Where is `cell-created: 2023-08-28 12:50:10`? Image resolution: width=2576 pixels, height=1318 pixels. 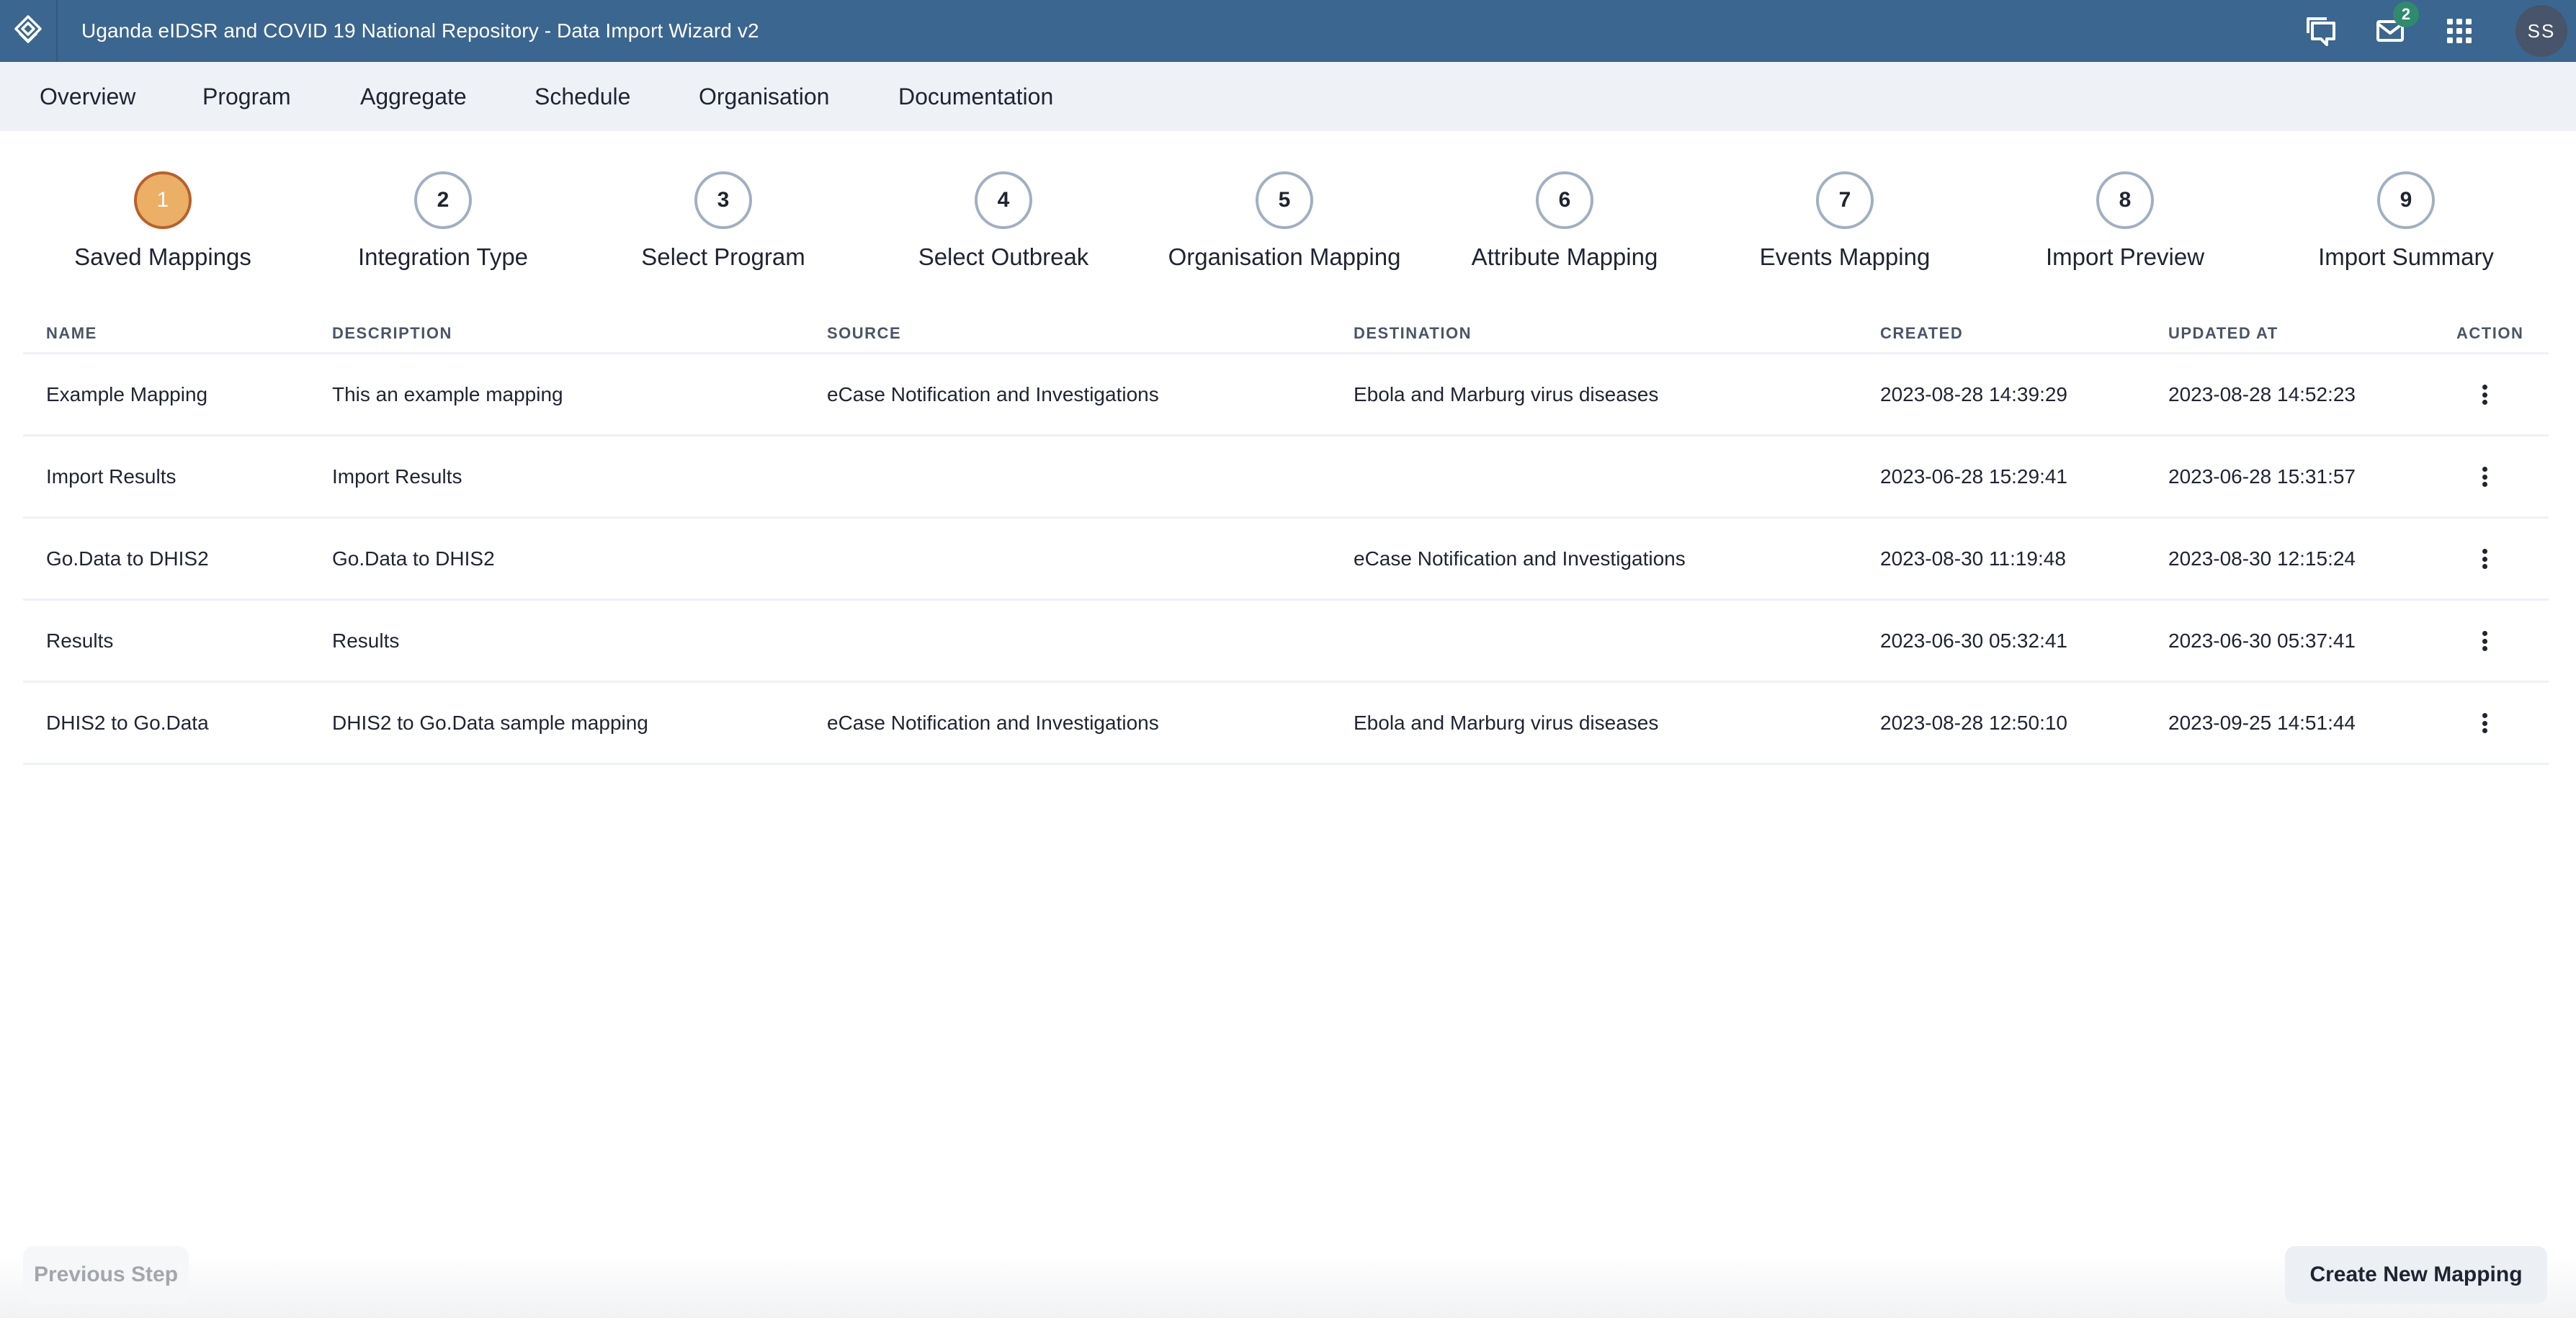
cell-created: 2023-08-28 12:50:10 is located at coordinates (1973, 723).